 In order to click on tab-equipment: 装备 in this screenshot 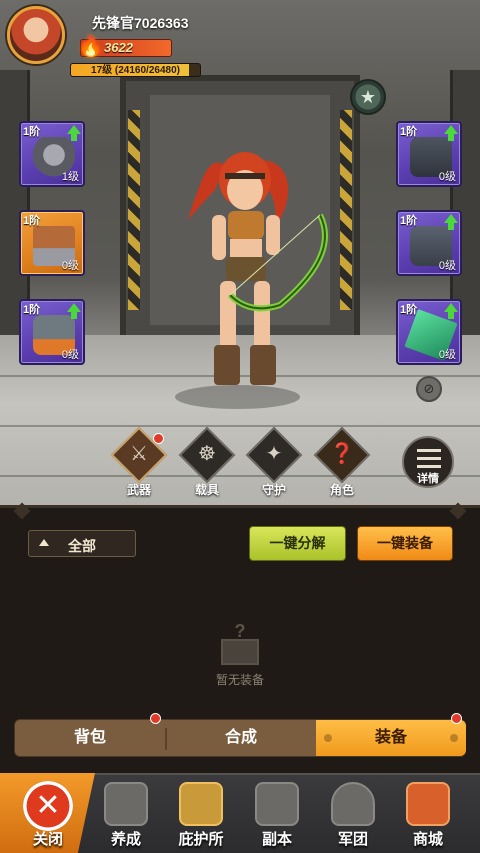, I will do `click(391, 734)`.